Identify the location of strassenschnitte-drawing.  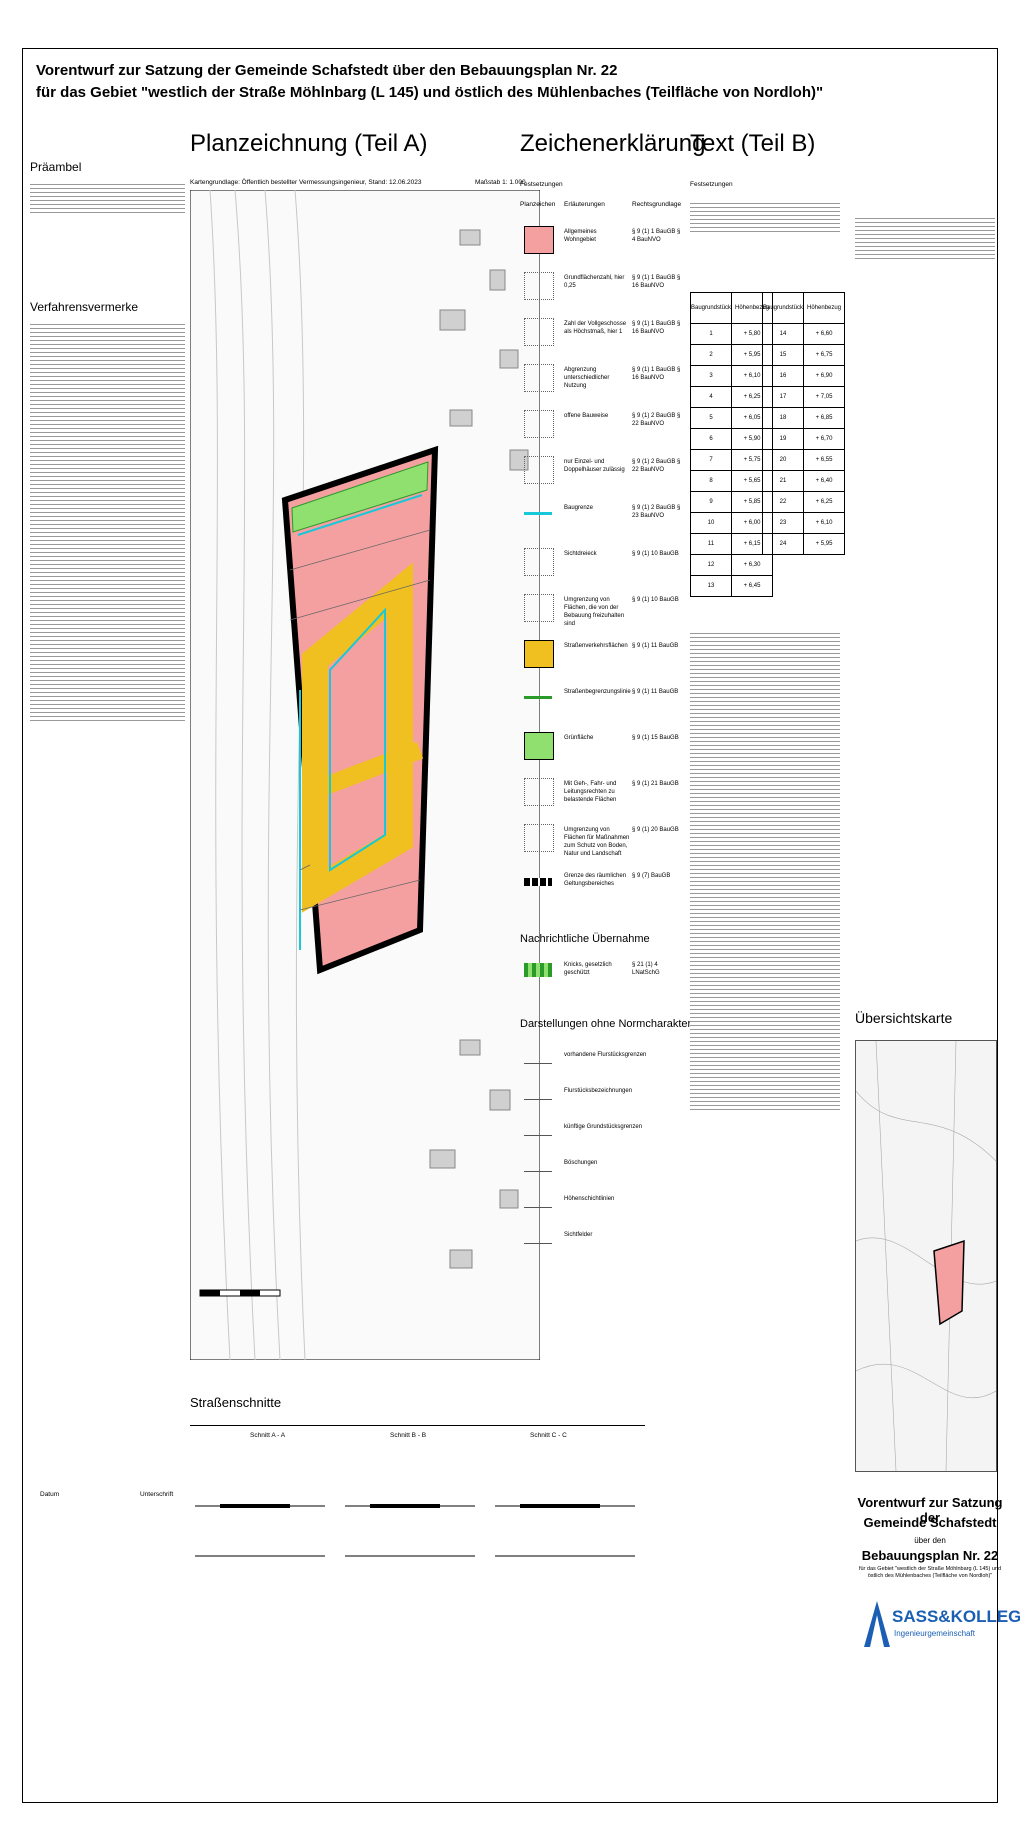
(415, 1530).